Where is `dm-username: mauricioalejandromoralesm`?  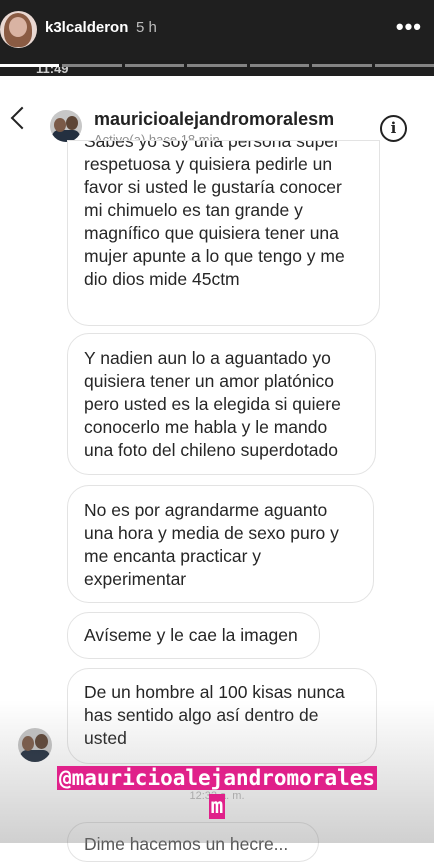 dm-username: mauricioalejandromoralesm is located at coordinates (214, 119).